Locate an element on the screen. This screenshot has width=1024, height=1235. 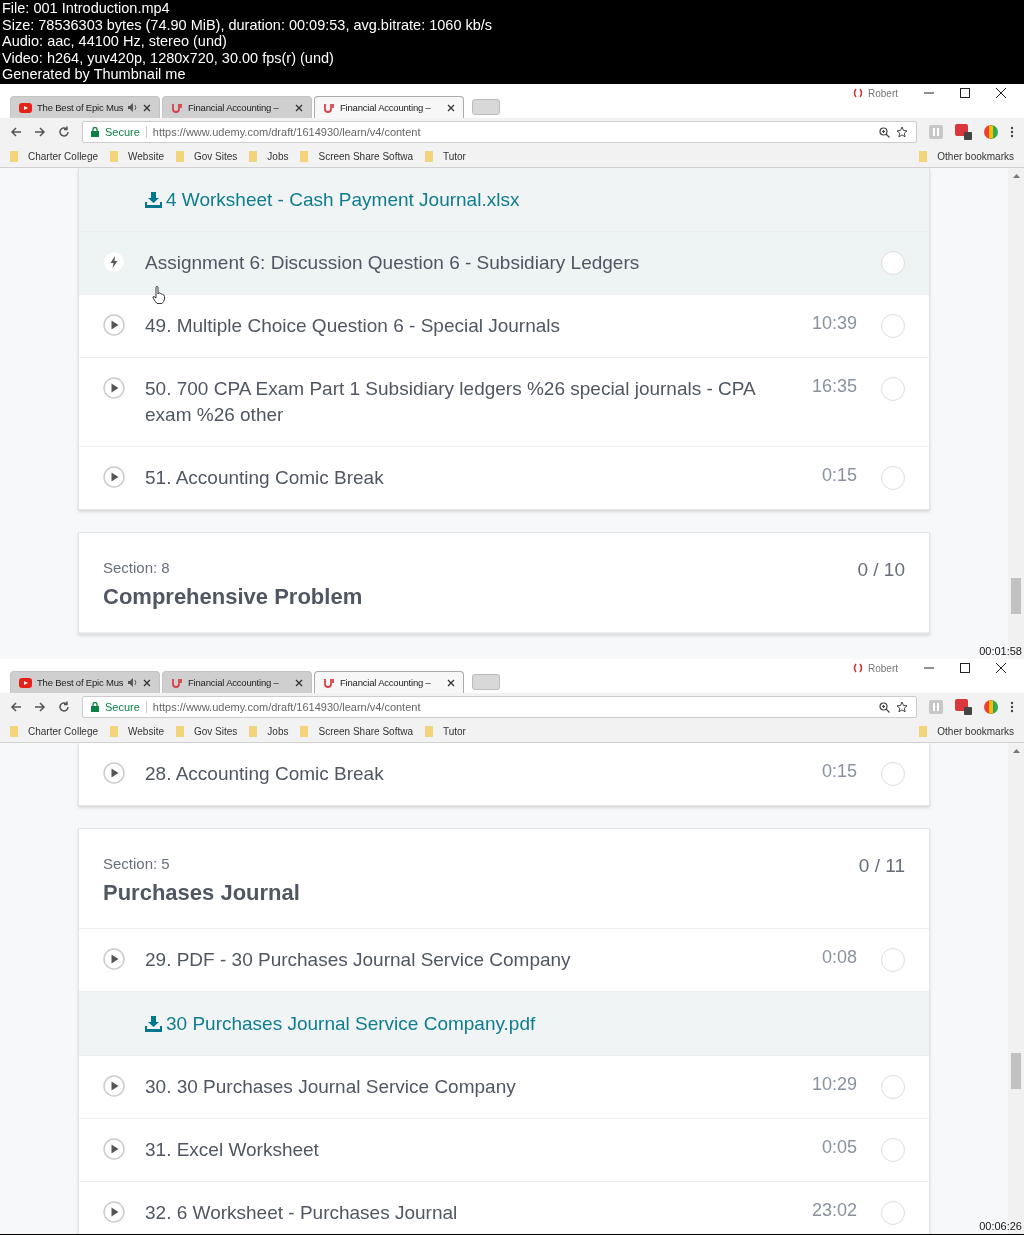
duration: 0:08 is located at coordinates (839, 957).